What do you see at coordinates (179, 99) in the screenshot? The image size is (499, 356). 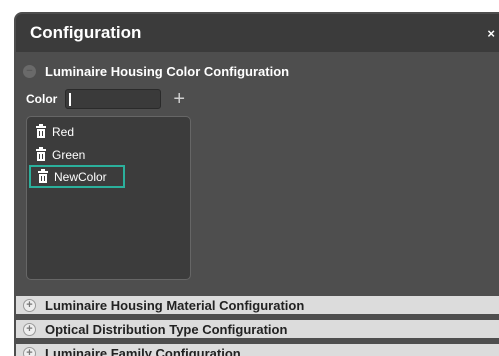 I see `add-color-button: +` at bounding box center [179, 99].